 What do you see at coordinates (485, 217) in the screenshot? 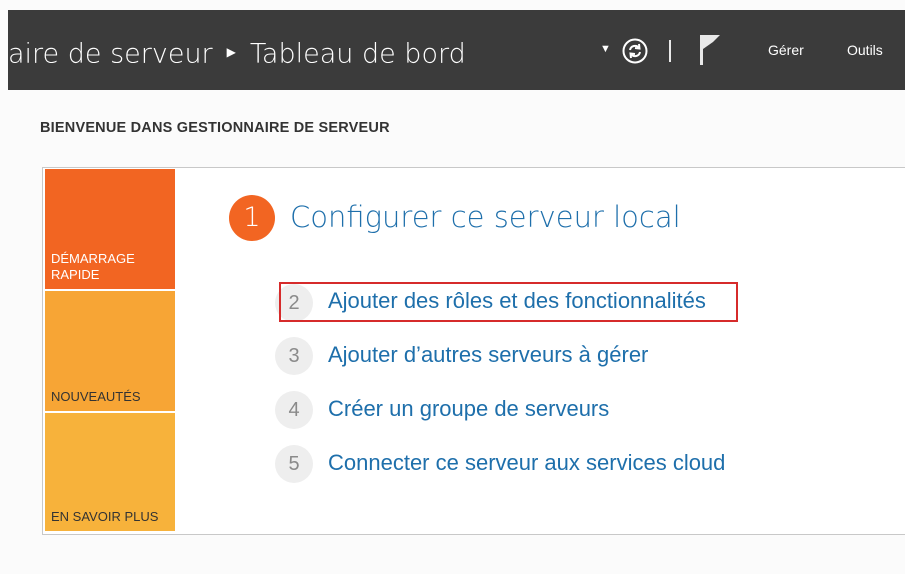
I see `configure-local-server-link: Configurer ce serveur local` at bounding box center [485, 217].